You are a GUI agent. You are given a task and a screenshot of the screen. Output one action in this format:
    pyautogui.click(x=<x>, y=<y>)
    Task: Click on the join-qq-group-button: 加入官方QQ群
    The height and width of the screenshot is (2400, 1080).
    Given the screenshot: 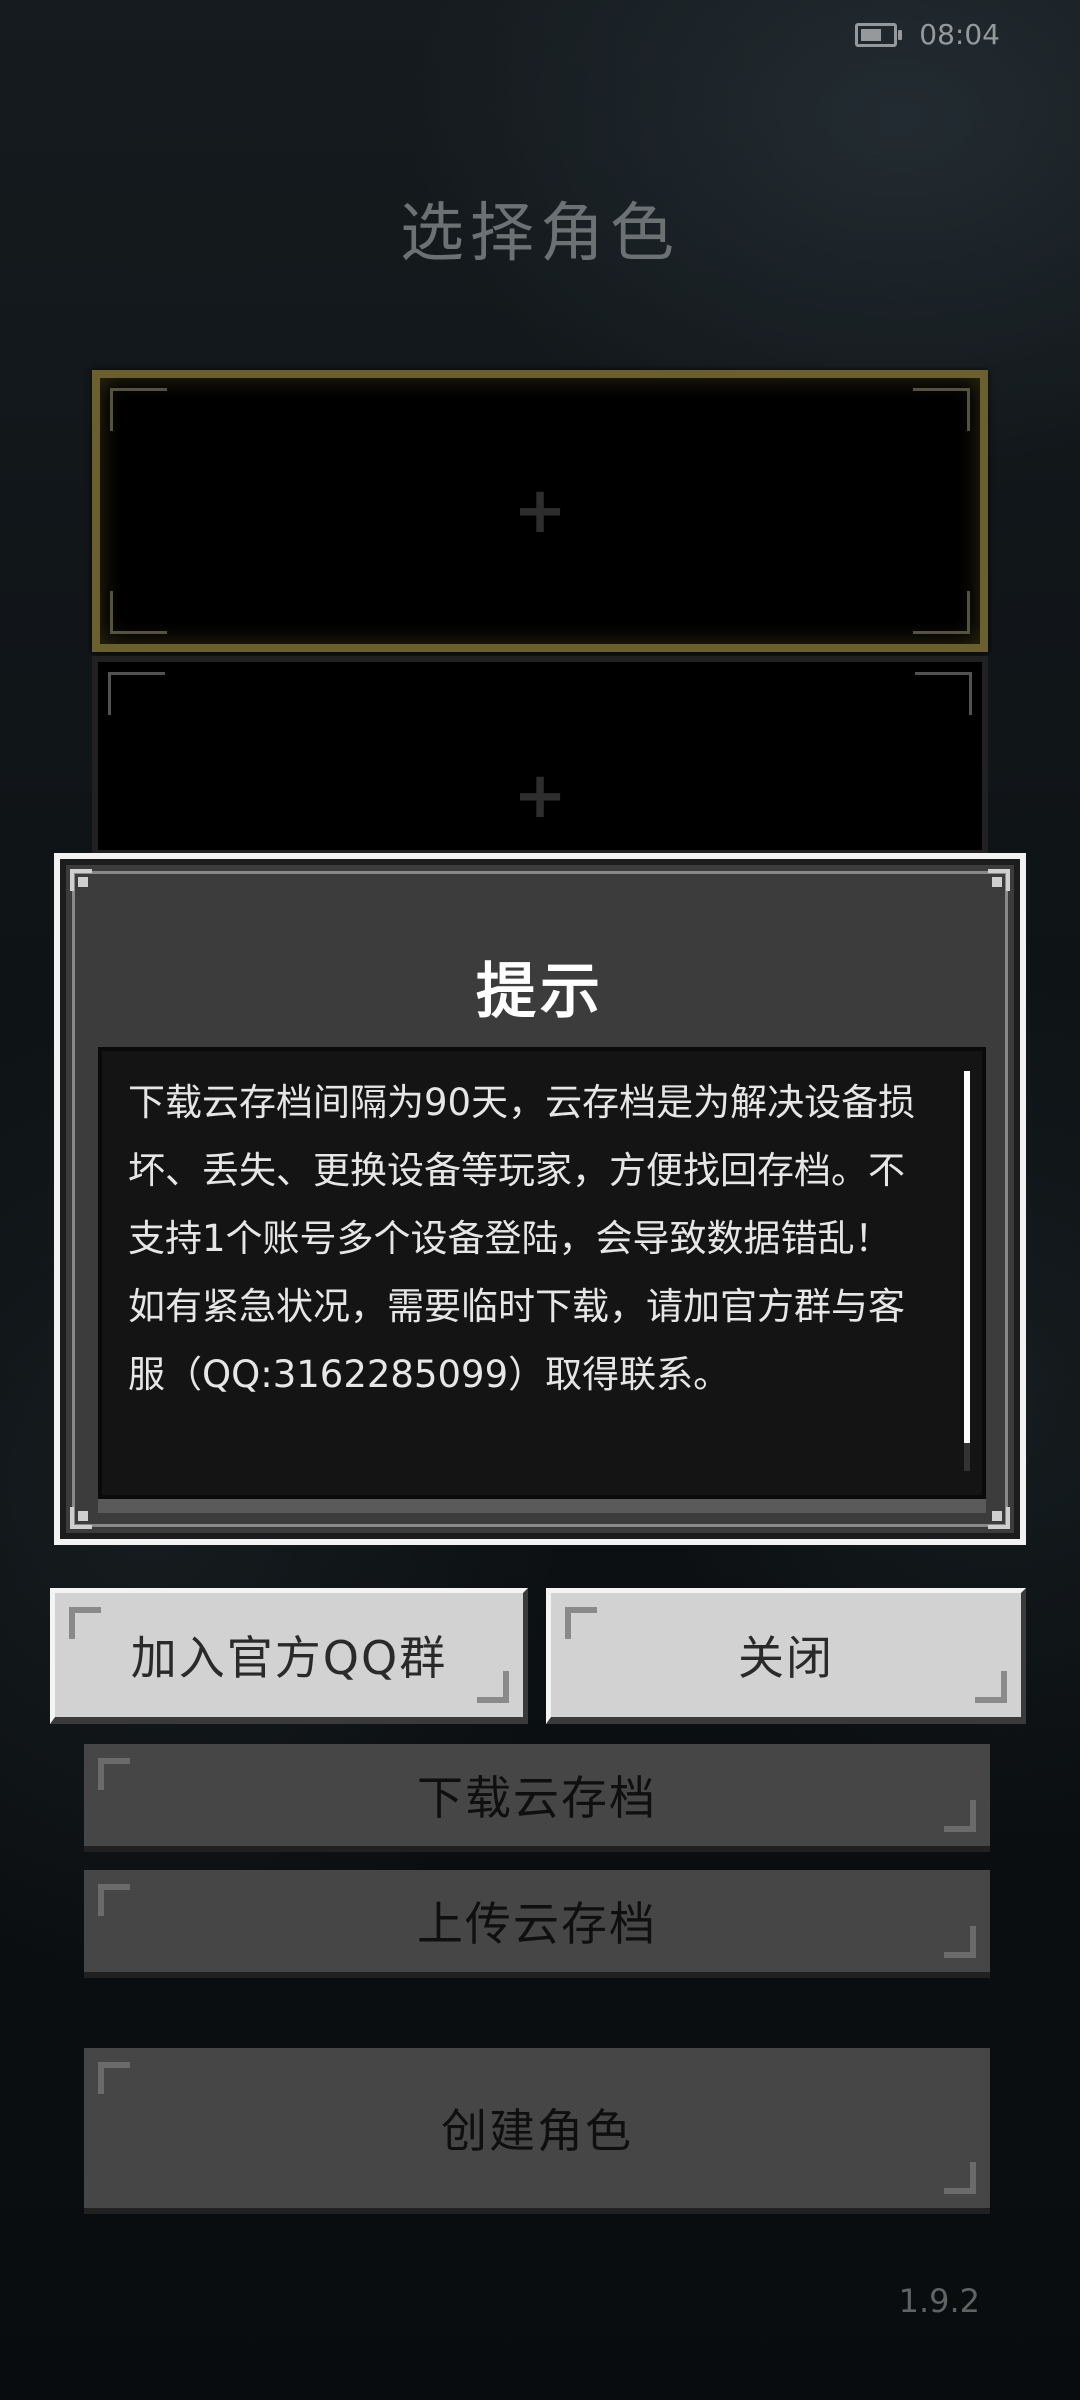 What is the action you would take?
    pyautogui.click(x=289, y=1656)
    